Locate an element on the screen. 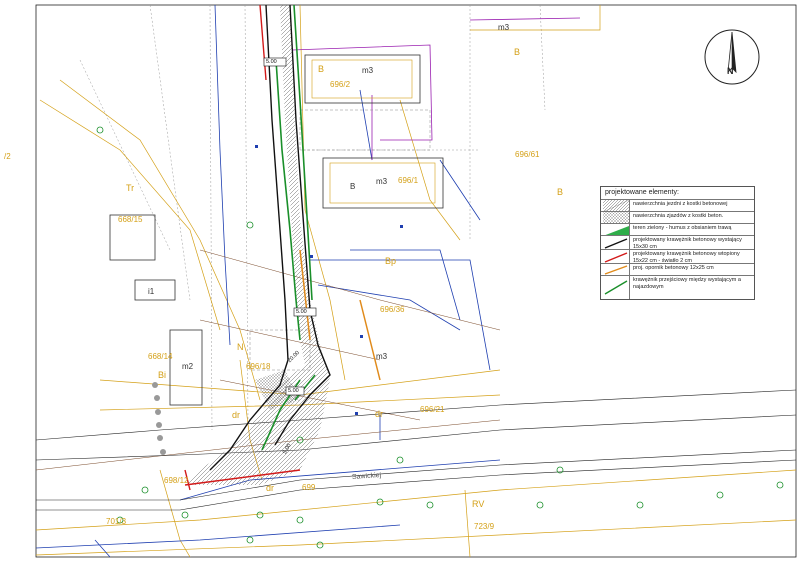  north-letter: N is located at coordinates (730, 71).